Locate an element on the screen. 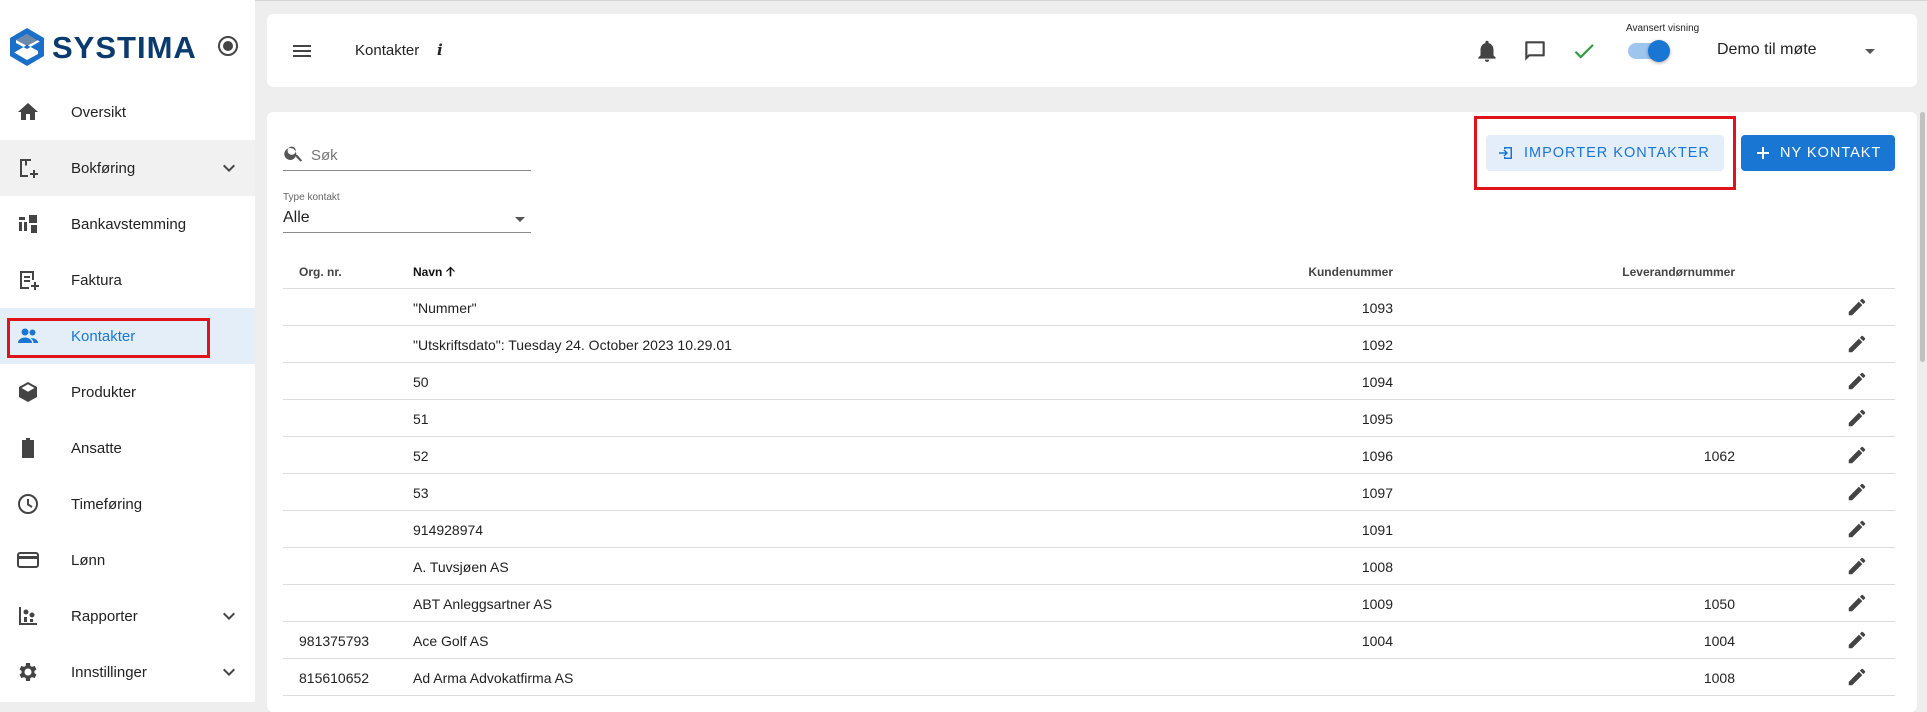 This screenshot has height=712, width=1927. sidebar-item-label: Bokføring is located at coordinates (103, 168).